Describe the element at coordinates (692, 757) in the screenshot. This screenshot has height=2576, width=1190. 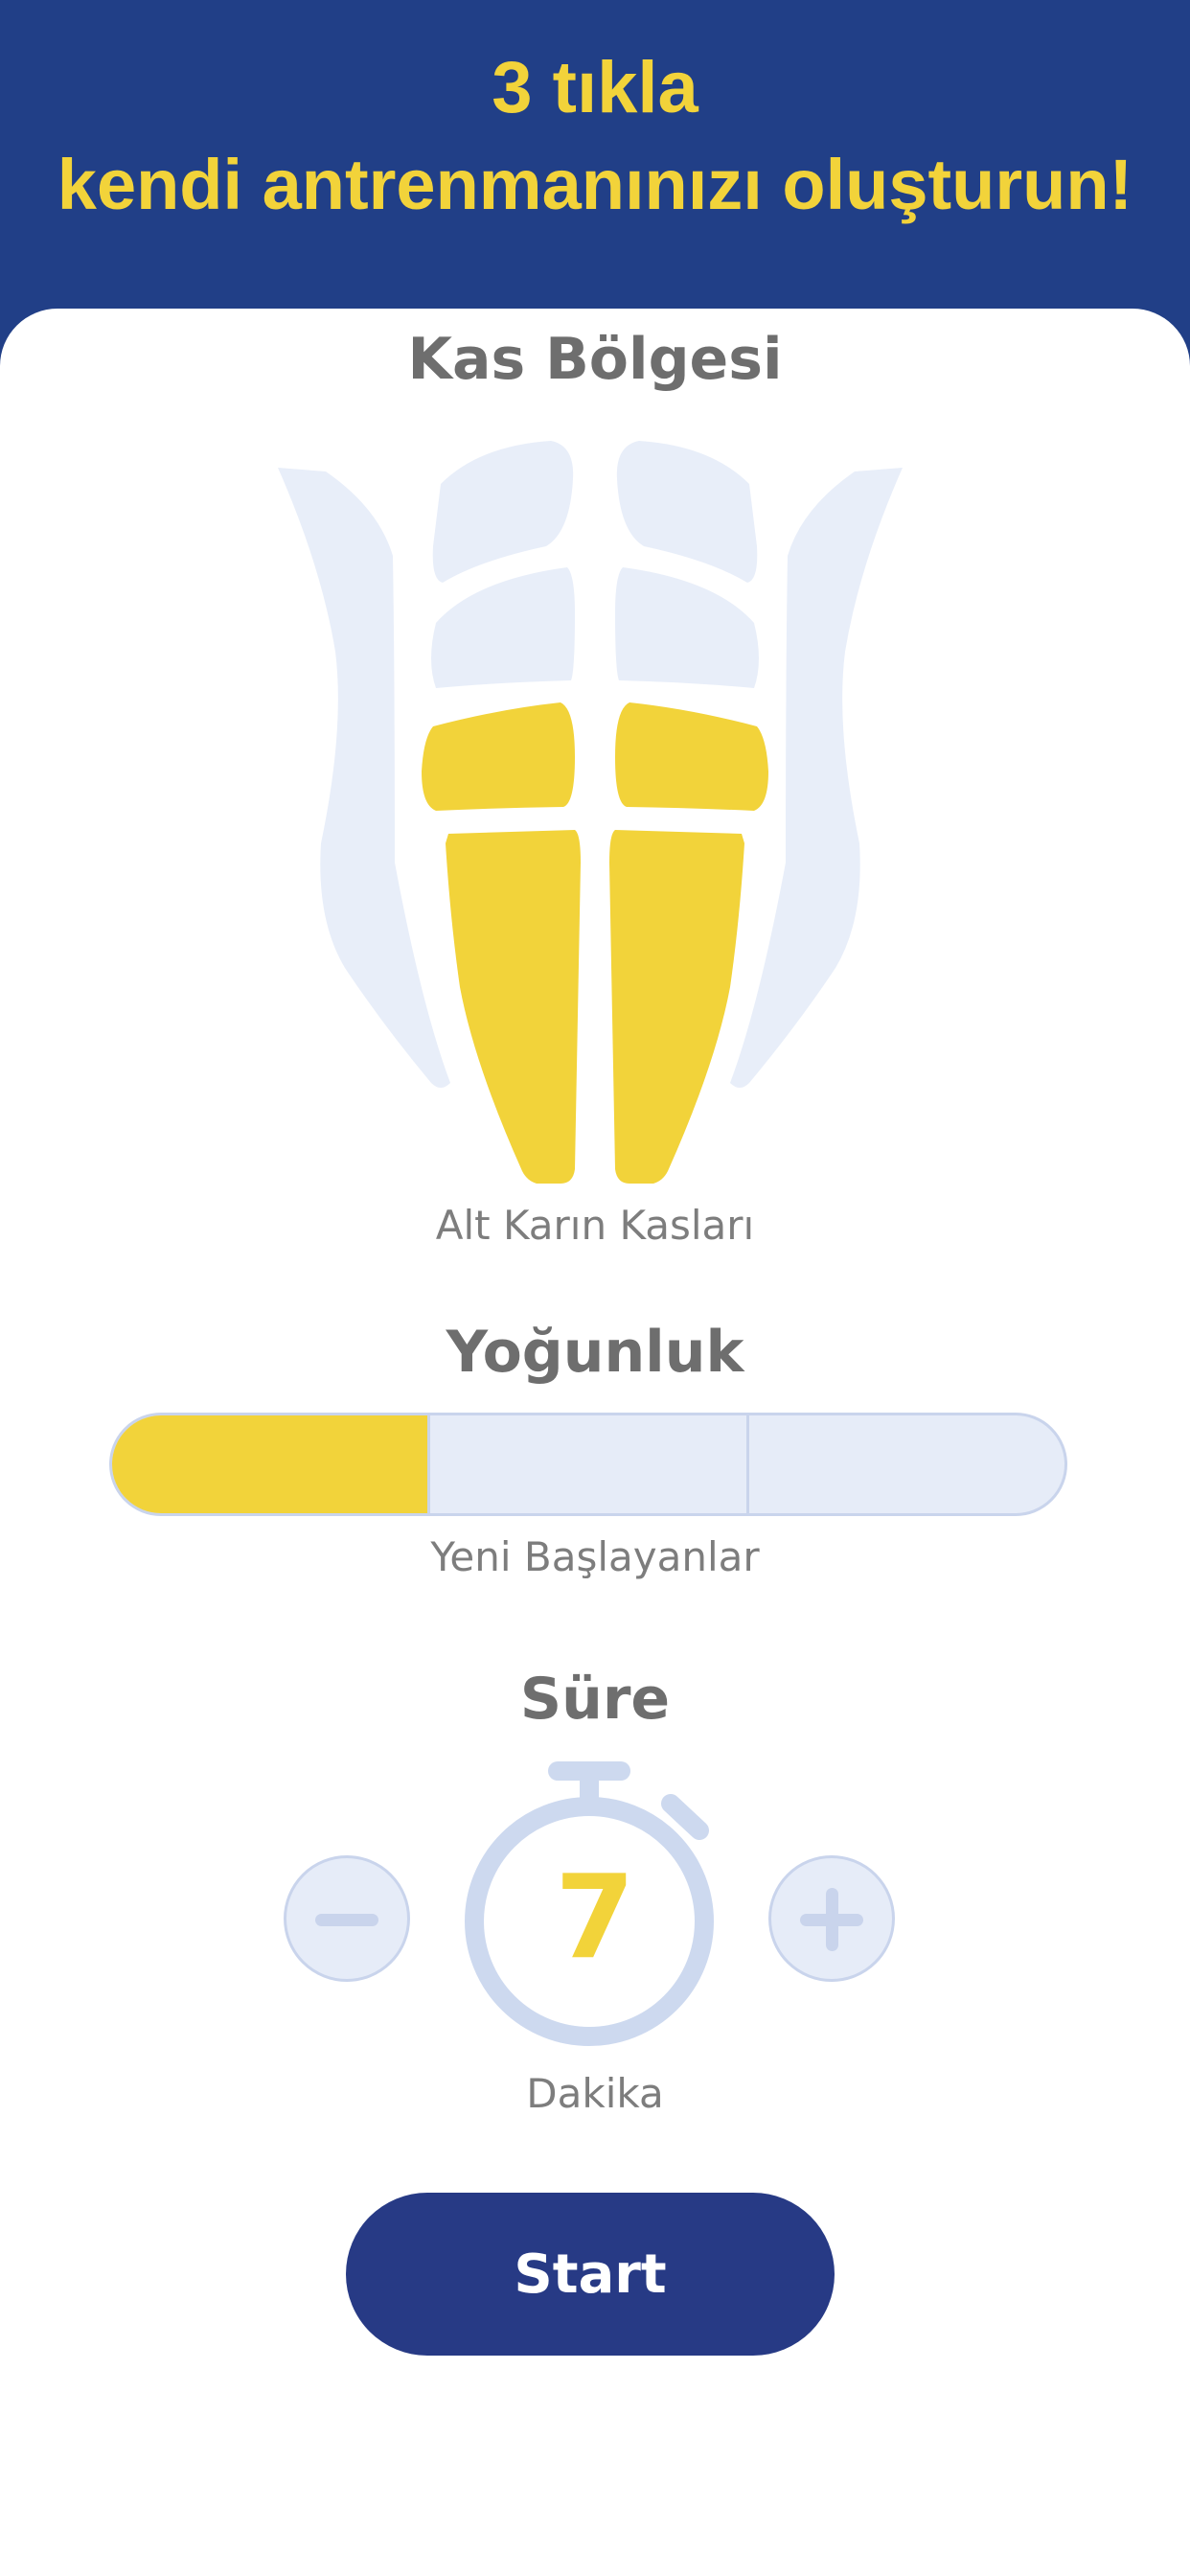
I see `lower-ab-right-upper` at that location.